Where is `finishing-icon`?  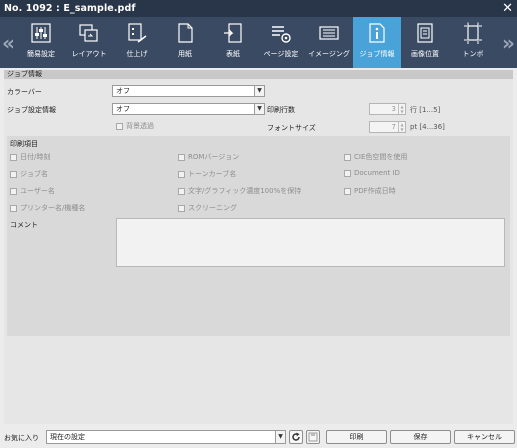
finishing-icon is located at coordinates (137, 33).